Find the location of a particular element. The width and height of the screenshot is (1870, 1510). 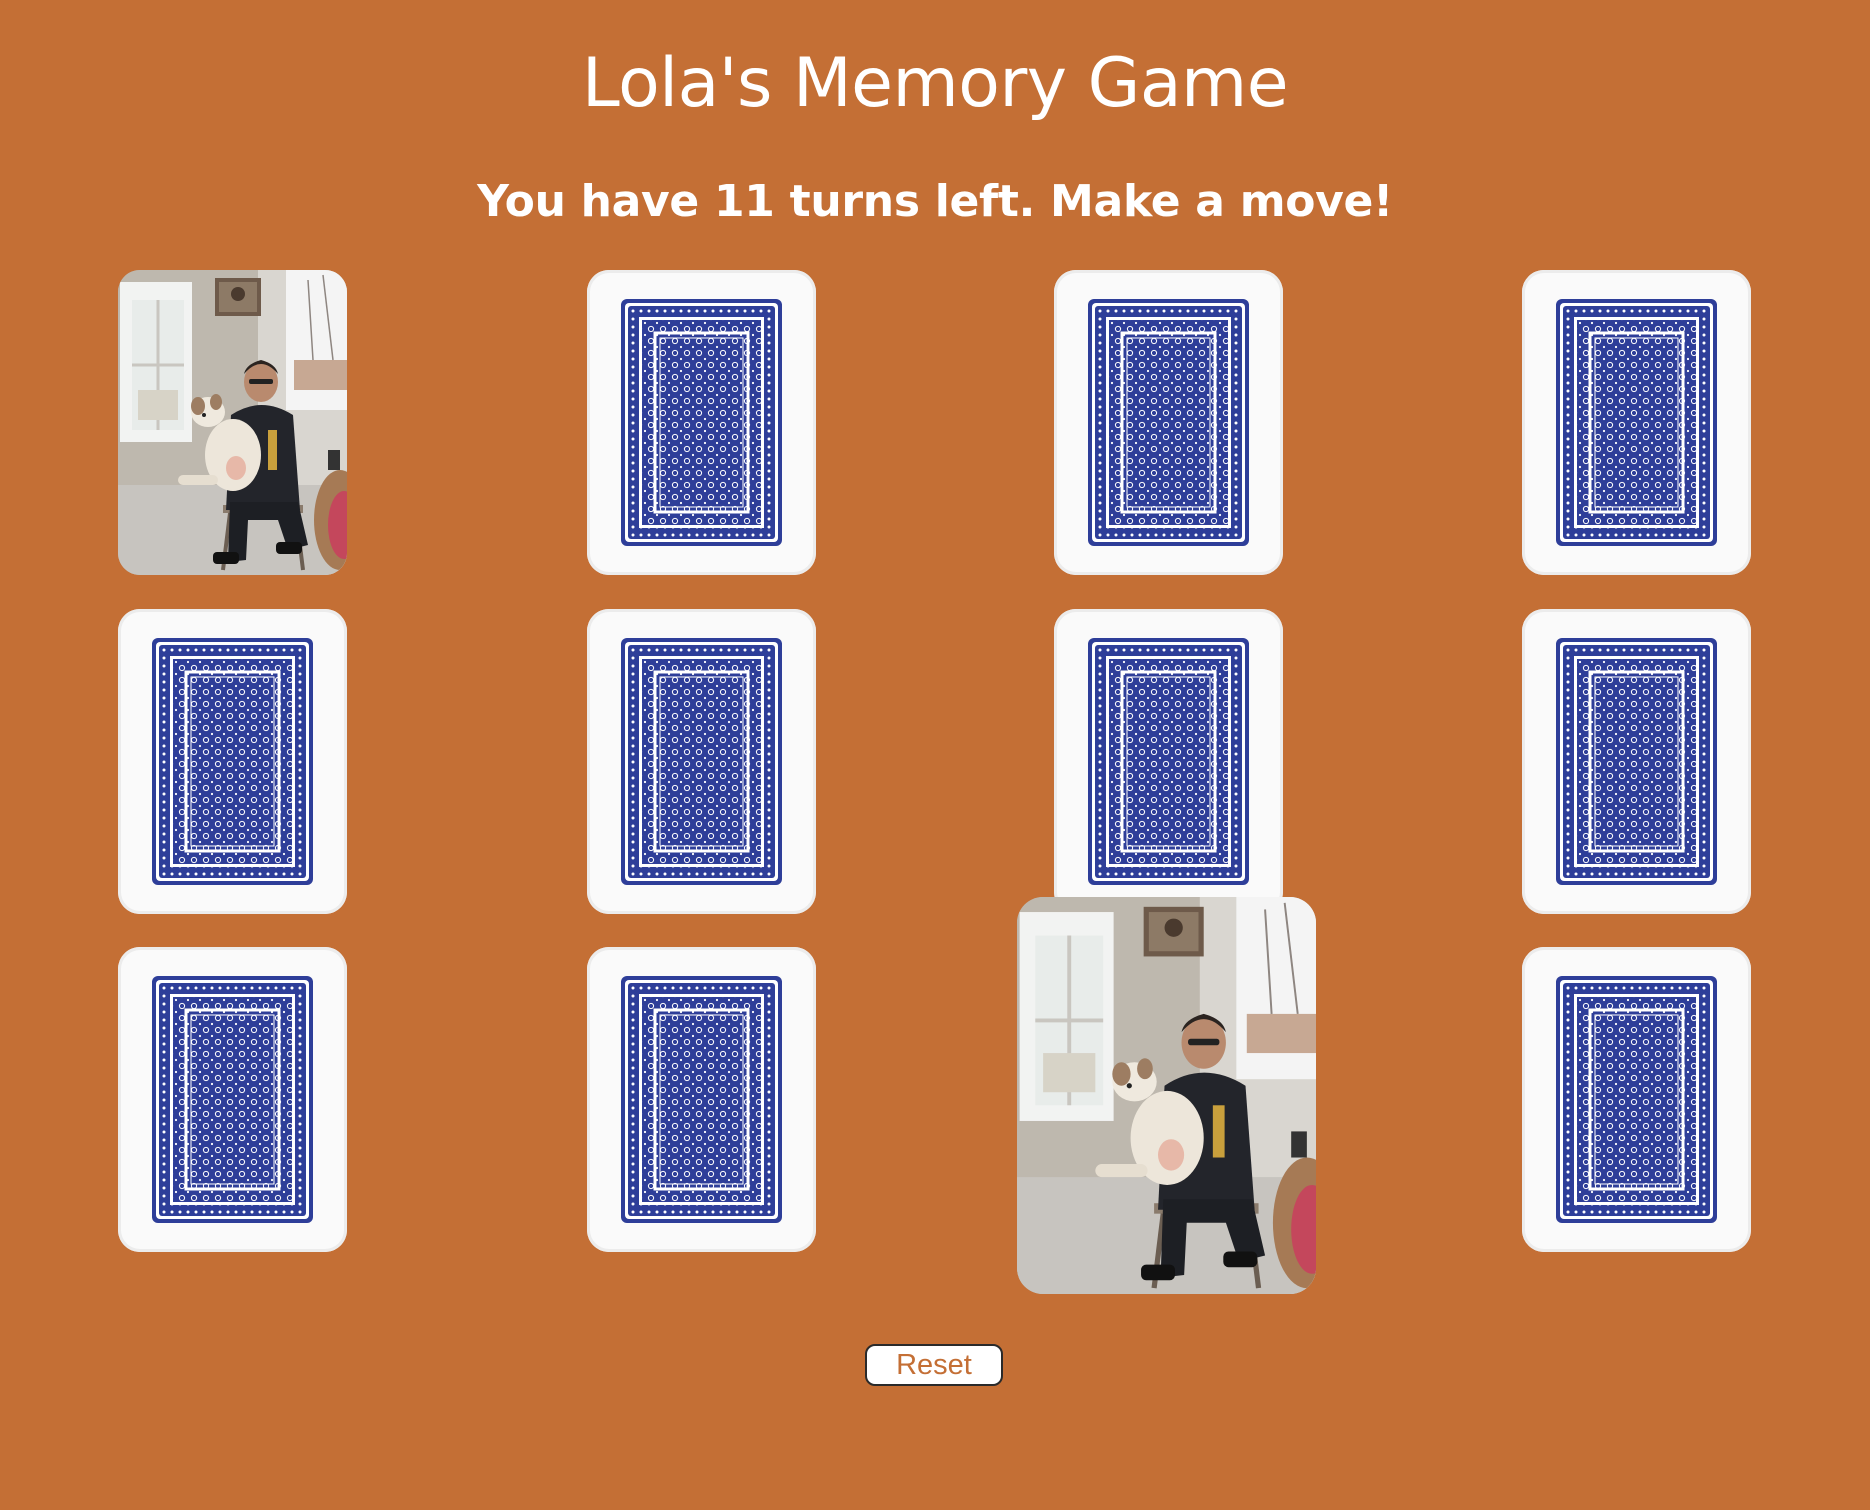

card-10-face-down is located at coordinates (701, 1099).